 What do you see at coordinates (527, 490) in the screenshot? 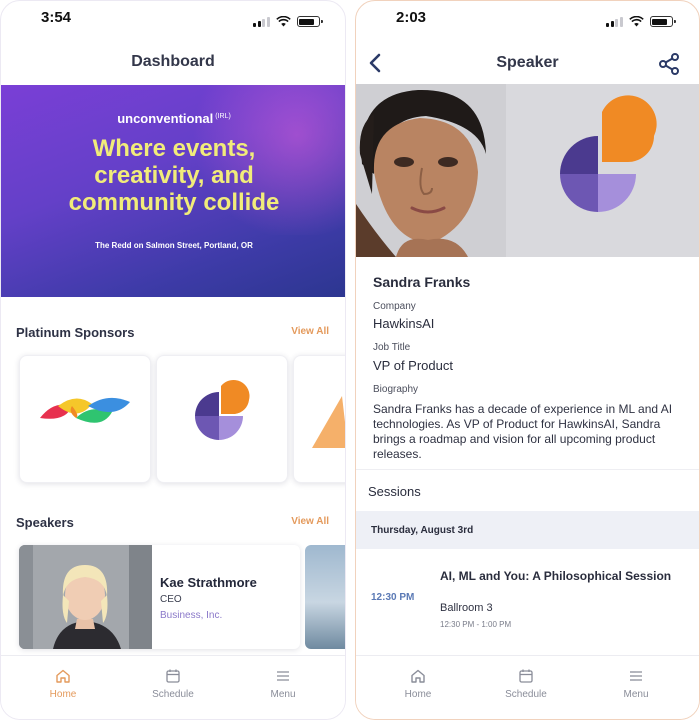
I see `sessions-header: Sessions` at bounding box center [527, 490].